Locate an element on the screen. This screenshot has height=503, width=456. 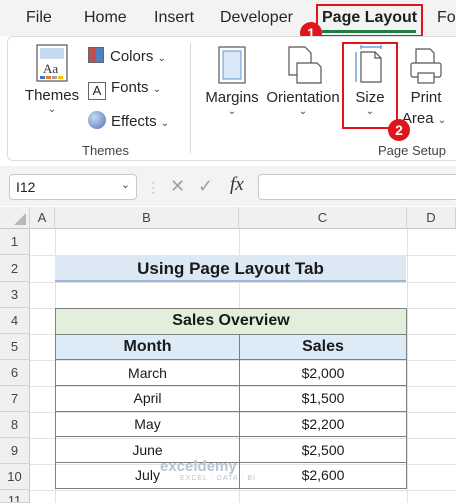
margins-button: Margins ⌄ is located at coordinates (232, 81).